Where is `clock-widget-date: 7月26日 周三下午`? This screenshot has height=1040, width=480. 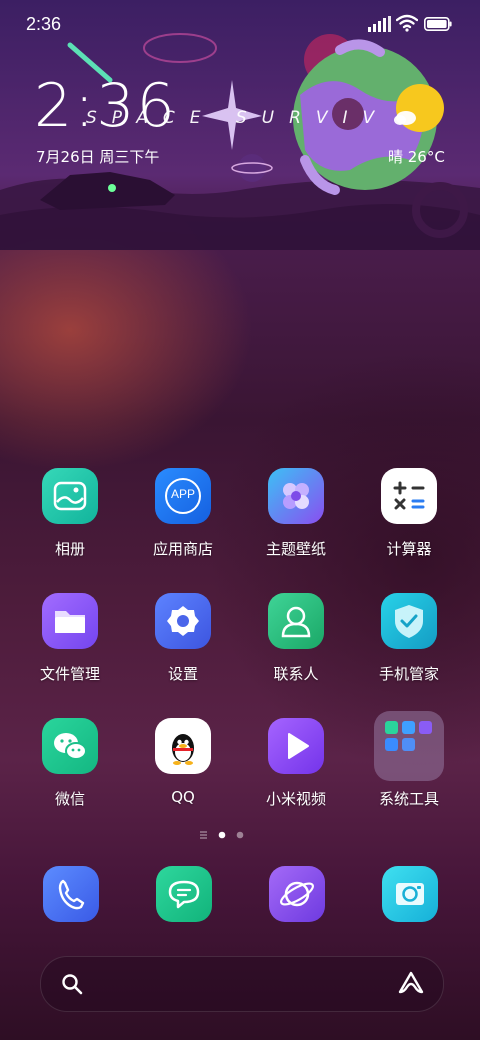
clock-widget-date: 7月26日 周三下午 is located at coordinates (98, 157).